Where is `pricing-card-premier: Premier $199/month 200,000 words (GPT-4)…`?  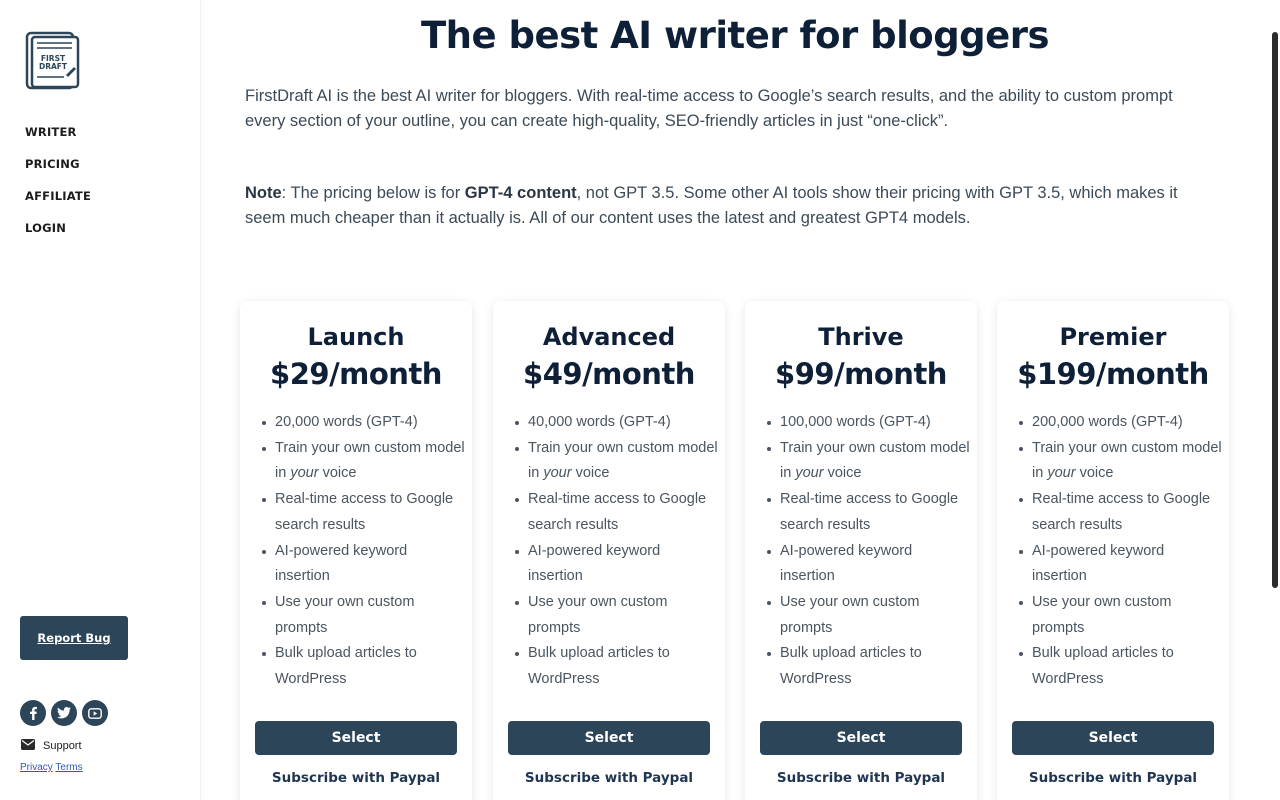
pricing-card-premier: Premier $199/month 200,000 words (GPT-4)… is located at coordinates (1113, 550).